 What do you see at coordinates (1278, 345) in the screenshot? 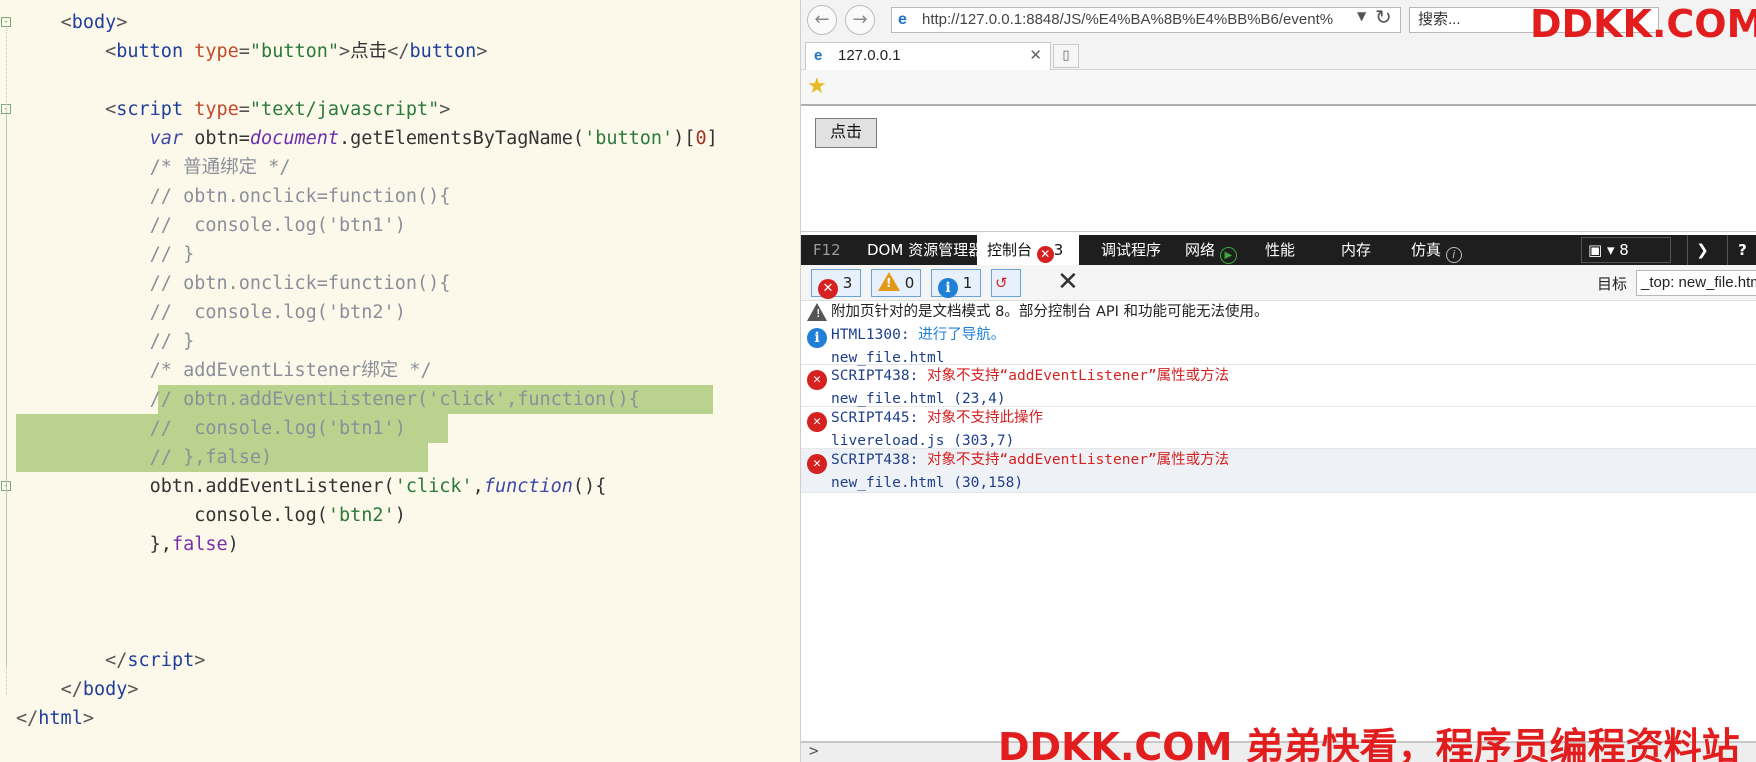
I see `console-message: i HTML1300: 进行了导航。 new_file.html` at bounding box center [1278, 345].